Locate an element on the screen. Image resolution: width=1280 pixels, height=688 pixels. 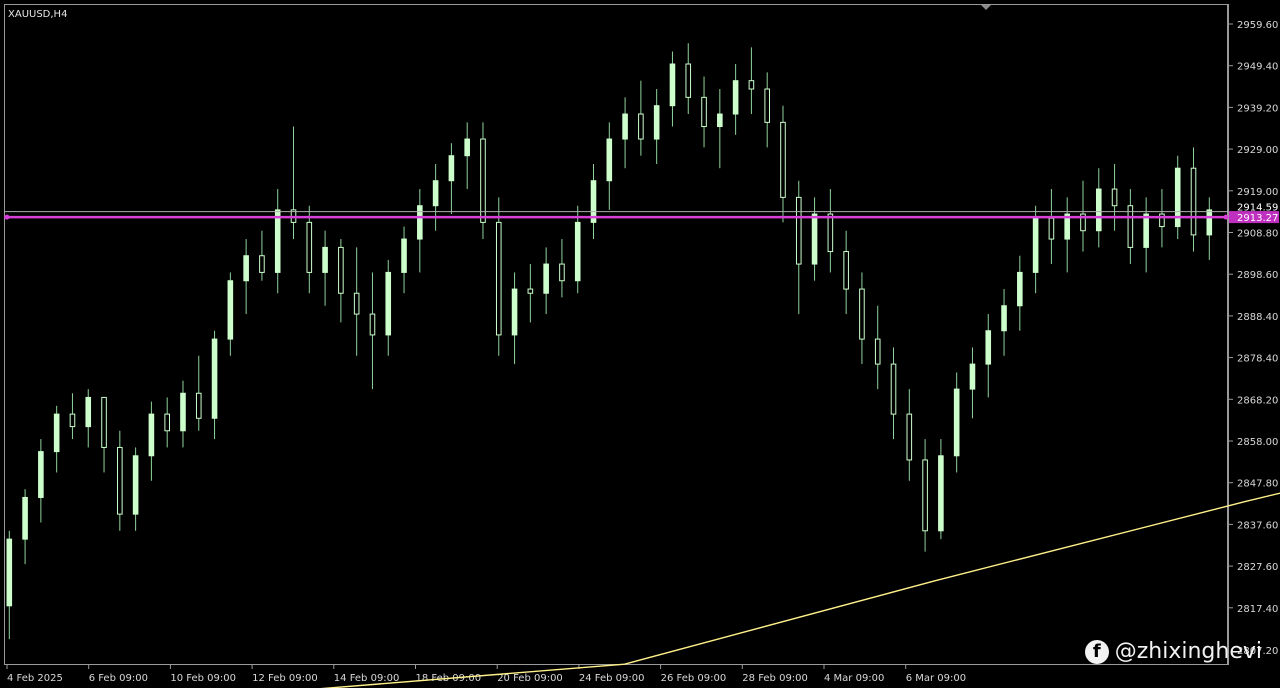
watermark: f @zhixinghevi is located at coordinates (1173, 651).